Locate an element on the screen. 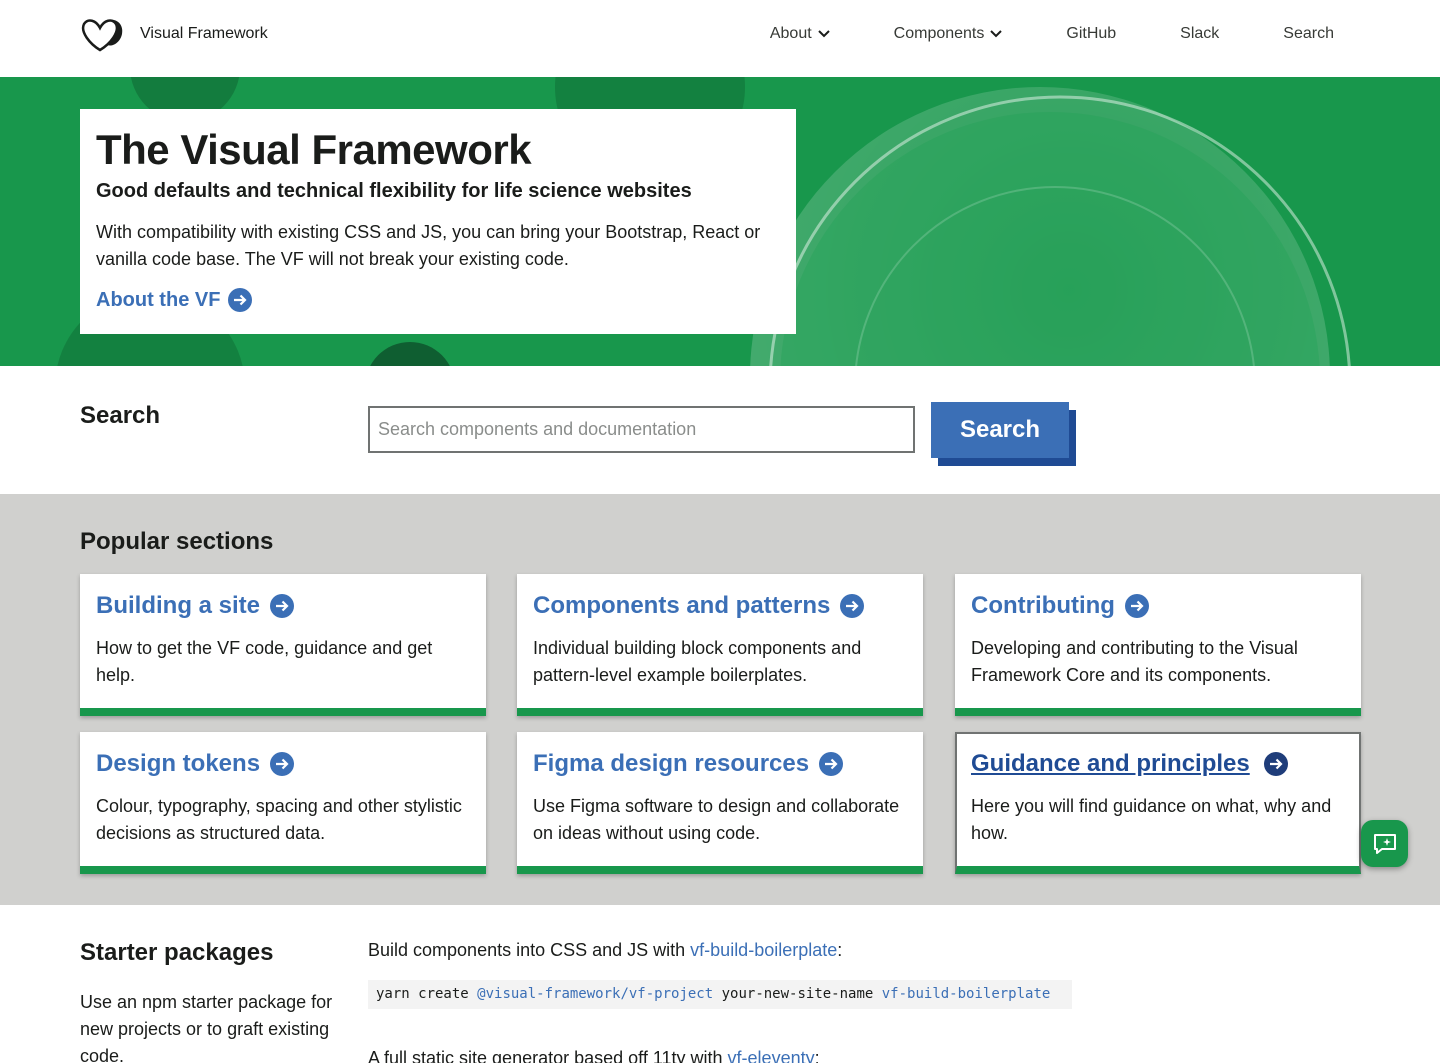 Image resolution: width=1440 pixels, height=1063 pixels. popular-heading: Popular sections is located at coordinates (177, 541).